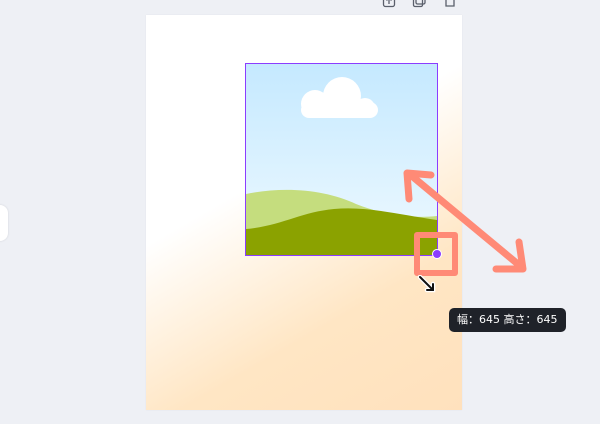 The width and height of the screenshot is (600, 424). I want to click on side-panel-toggle, so click(4, 223).